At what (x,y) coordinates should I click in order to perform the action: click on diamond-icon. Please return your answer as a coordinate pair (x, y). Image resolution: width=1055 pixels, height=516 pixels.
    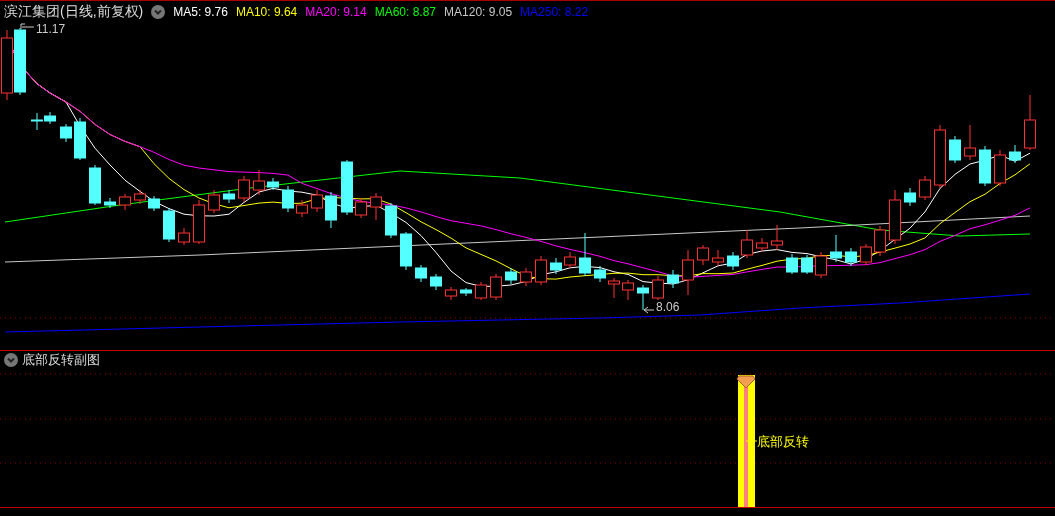
    Looking at the image, I should click on (746, 382).